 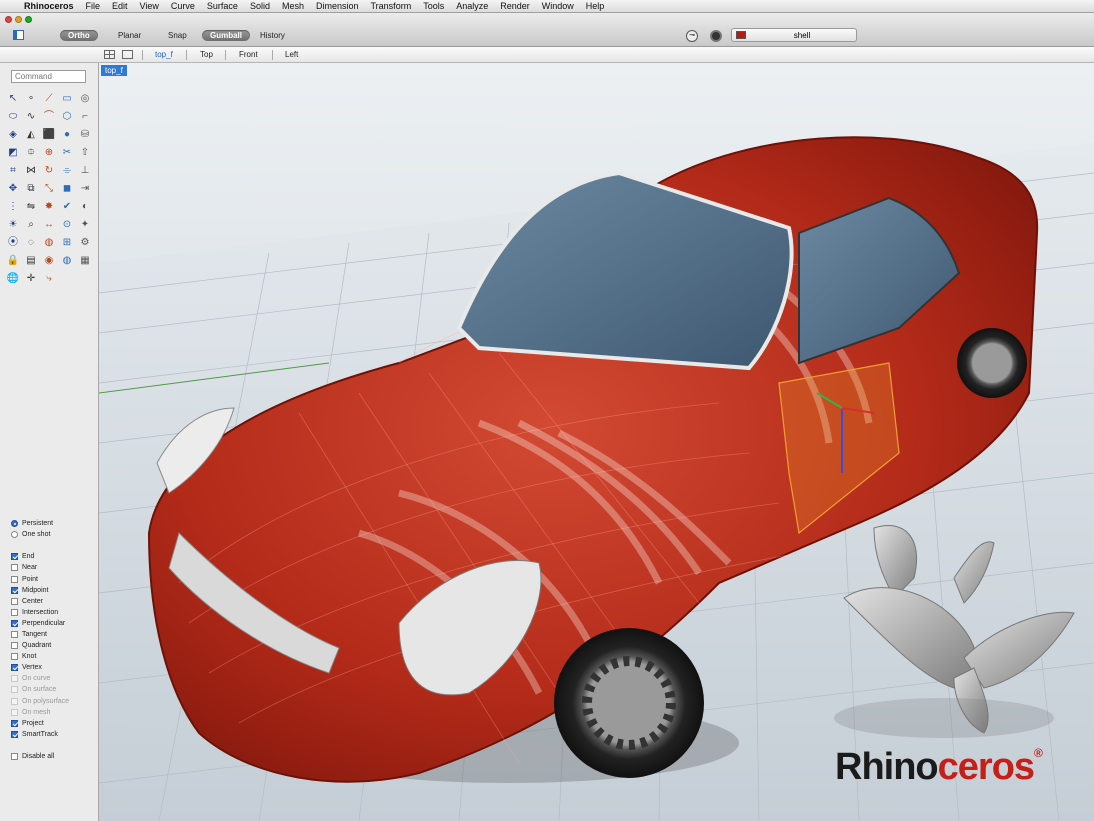 What do you see at coordinates (127, 54) in the screenshot?
I see `single-view-icon` at bounding box center [127, 54].